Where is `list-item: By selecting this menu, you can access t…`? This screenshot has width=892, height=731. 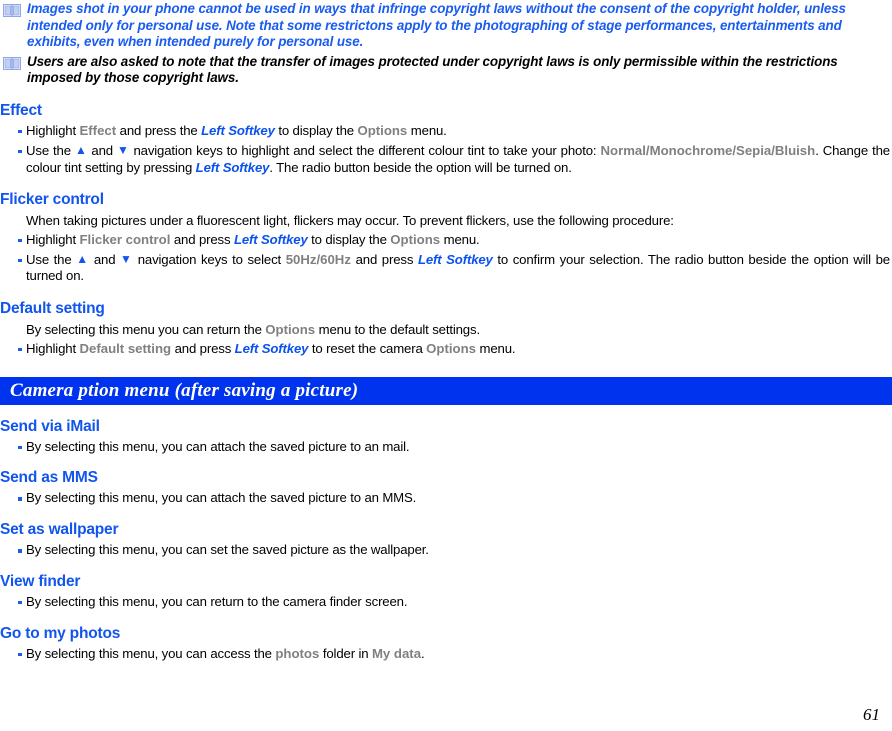
list-item: By selecting this menu, you can access t… is located at coordinates (446, 654).